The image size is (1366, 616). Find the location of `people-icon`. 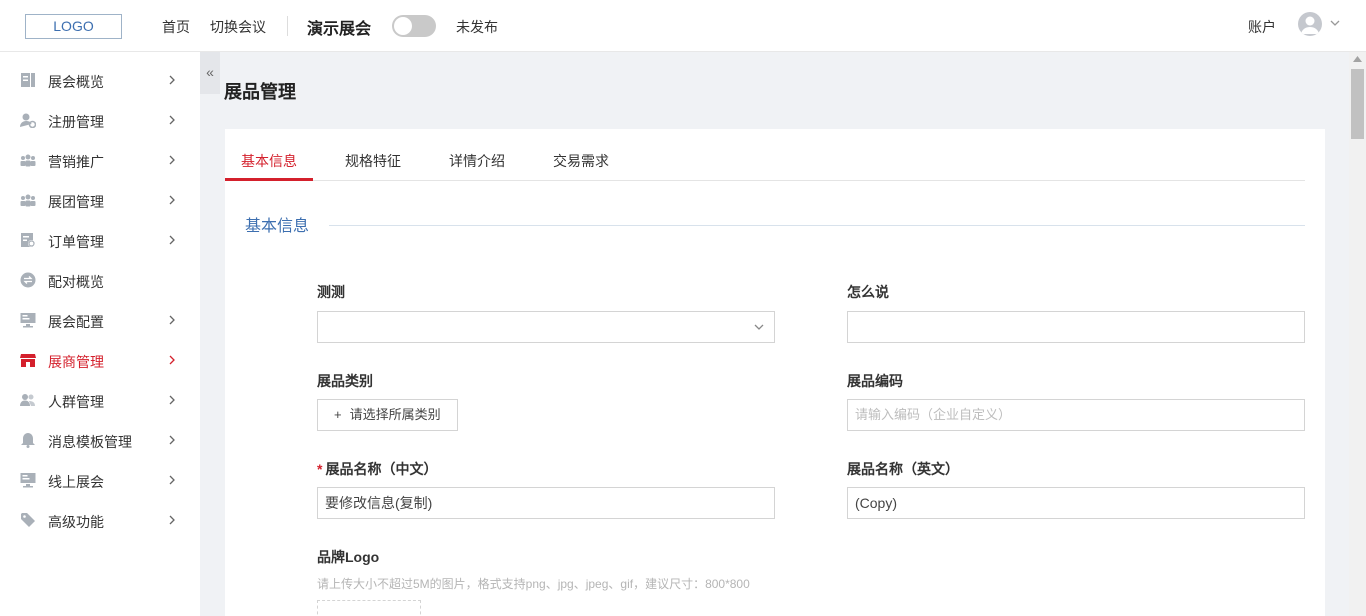

people-icon is located at coordinates (27, 400).